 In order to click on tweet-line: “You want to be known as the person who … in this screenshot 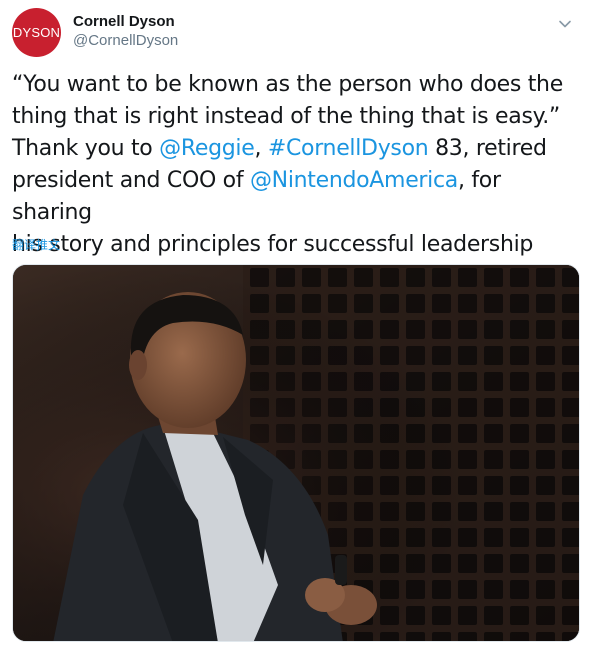, I will do `click(287, 84)`.